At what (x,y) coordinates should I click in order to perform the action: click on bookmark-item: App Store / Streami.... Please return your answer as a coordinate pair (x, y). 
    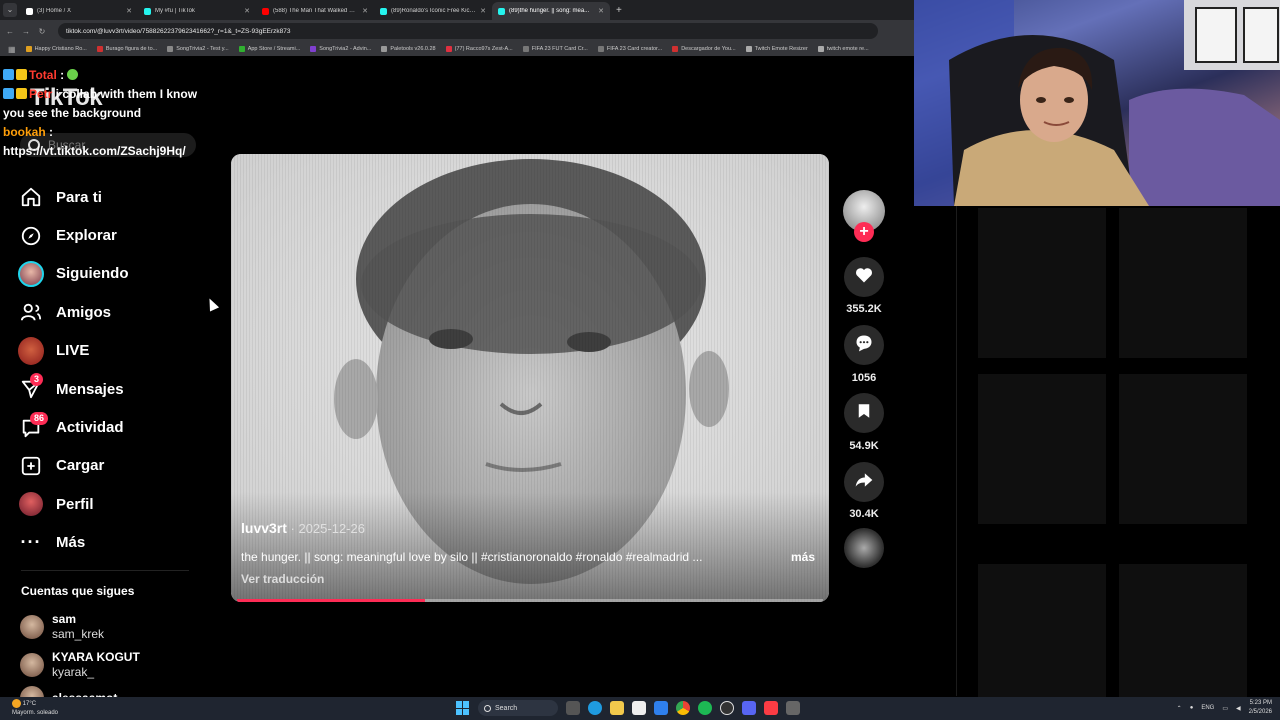
    Looking at the image, I should click on (269, 49).